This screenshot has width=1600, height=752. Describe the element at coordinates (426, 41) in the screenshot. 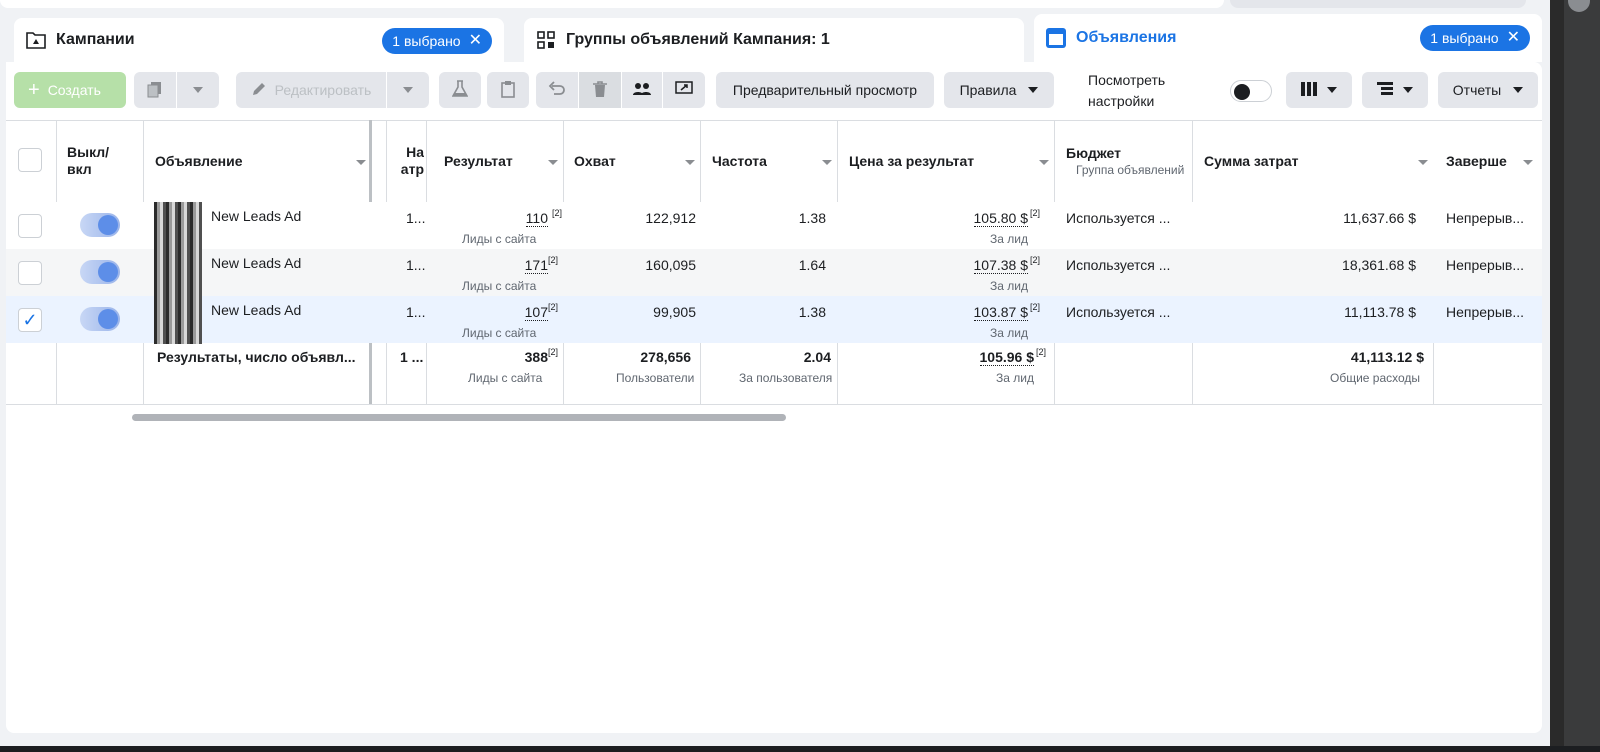

I see `campaigns-badge-label: 1 выбрано` at that location.